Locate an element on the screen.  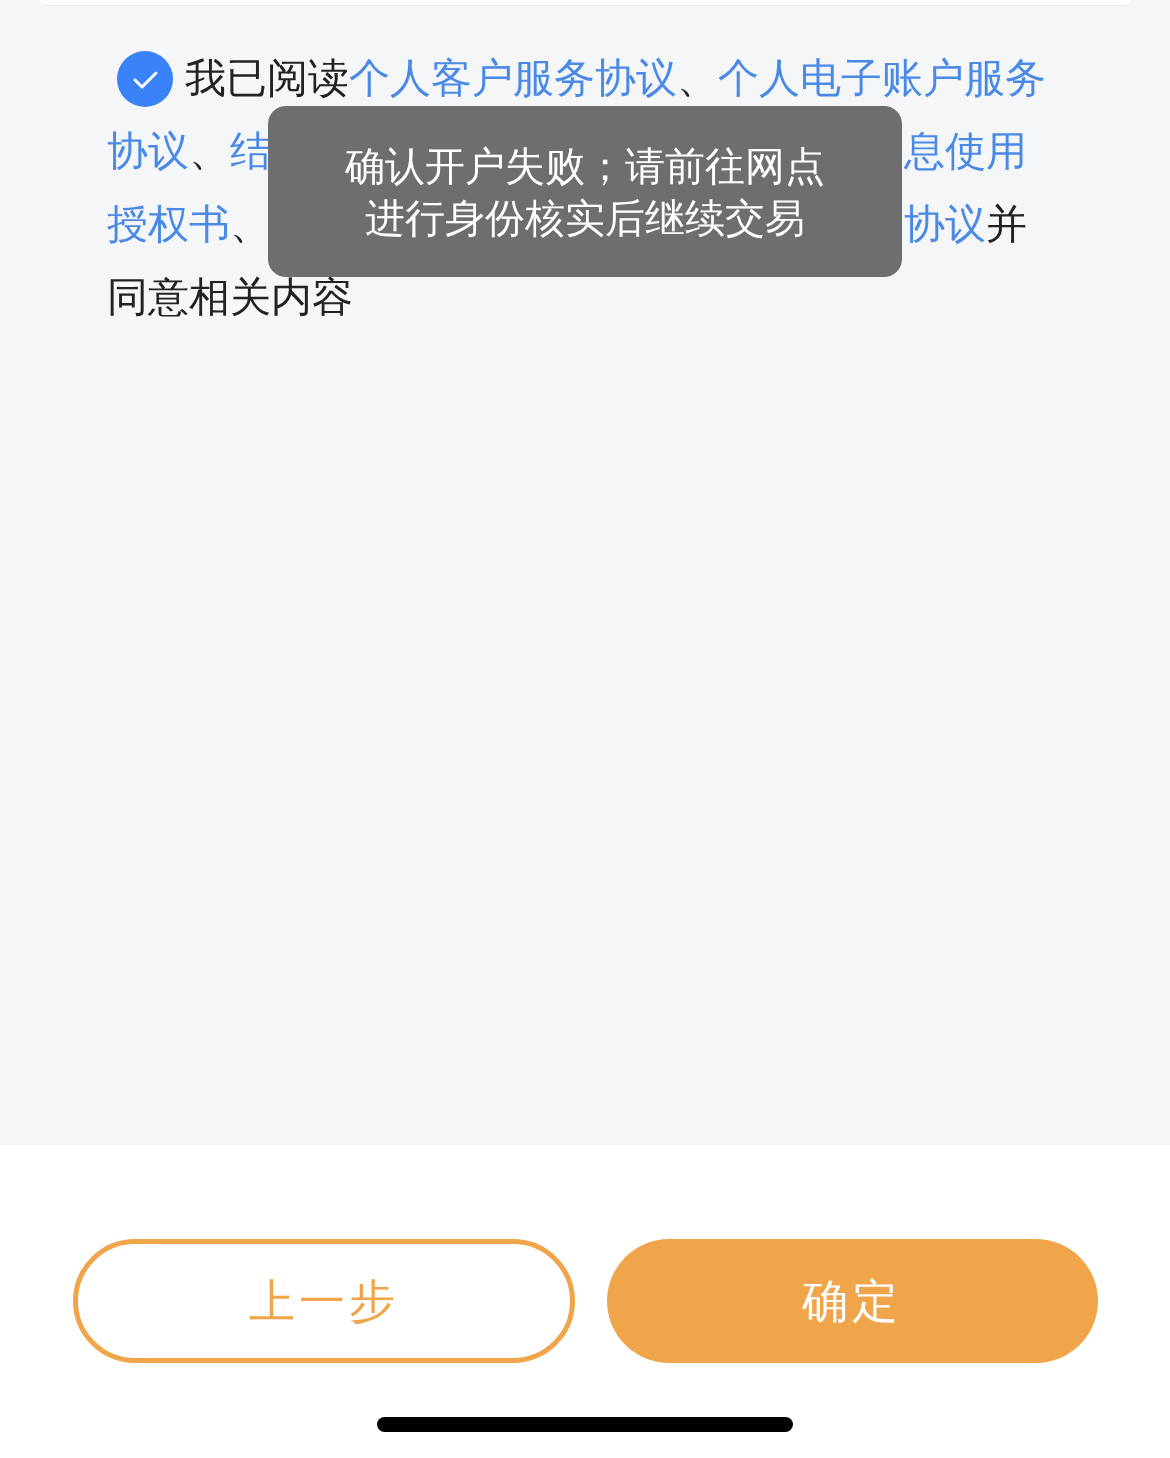
agreement-link: 授权书 is located at coordinates (168, 224).